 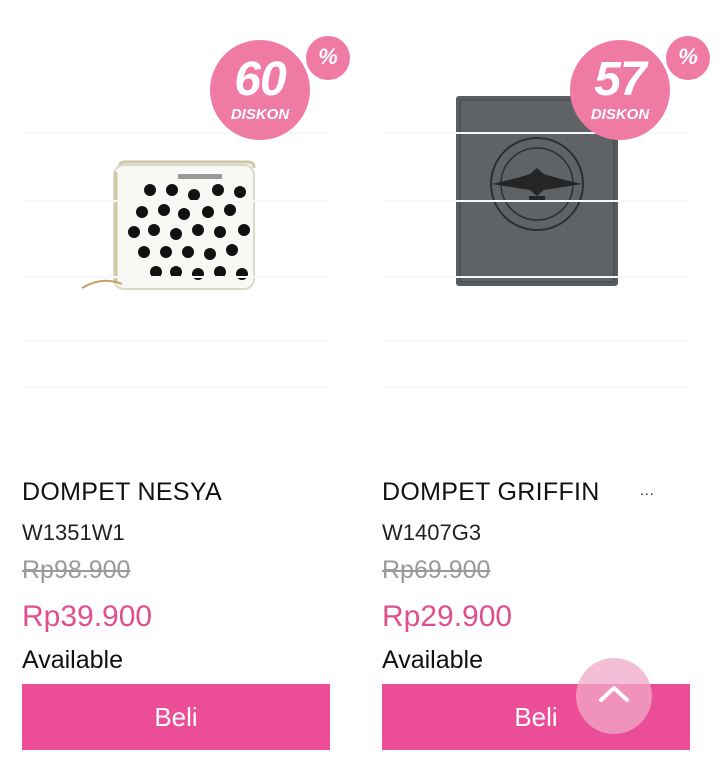 I want to click on discount-value: 57, so click(x=620, y=79).